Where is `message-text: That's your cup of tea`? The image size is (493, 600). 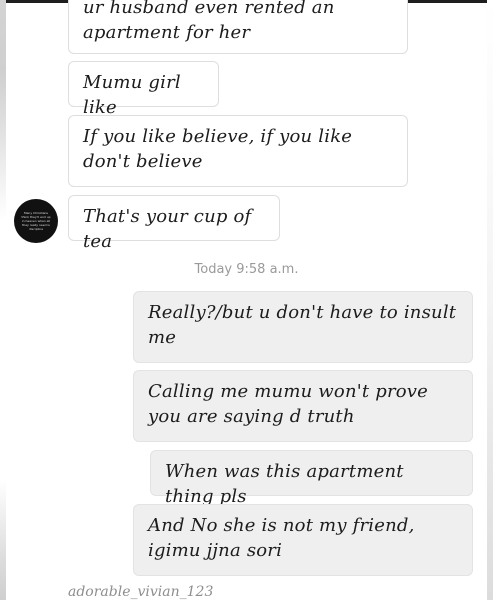 message-text: That's your cup of tea is located at coordinates (167, 229).